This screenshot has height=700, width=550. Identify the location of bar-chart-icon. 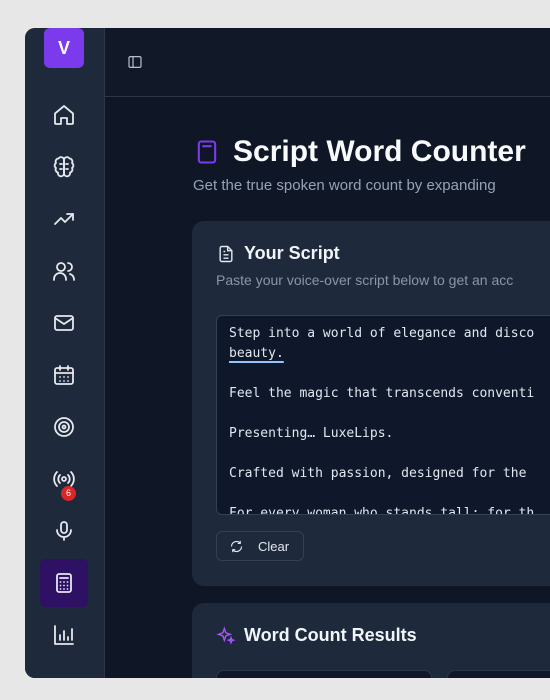
(64, 635).